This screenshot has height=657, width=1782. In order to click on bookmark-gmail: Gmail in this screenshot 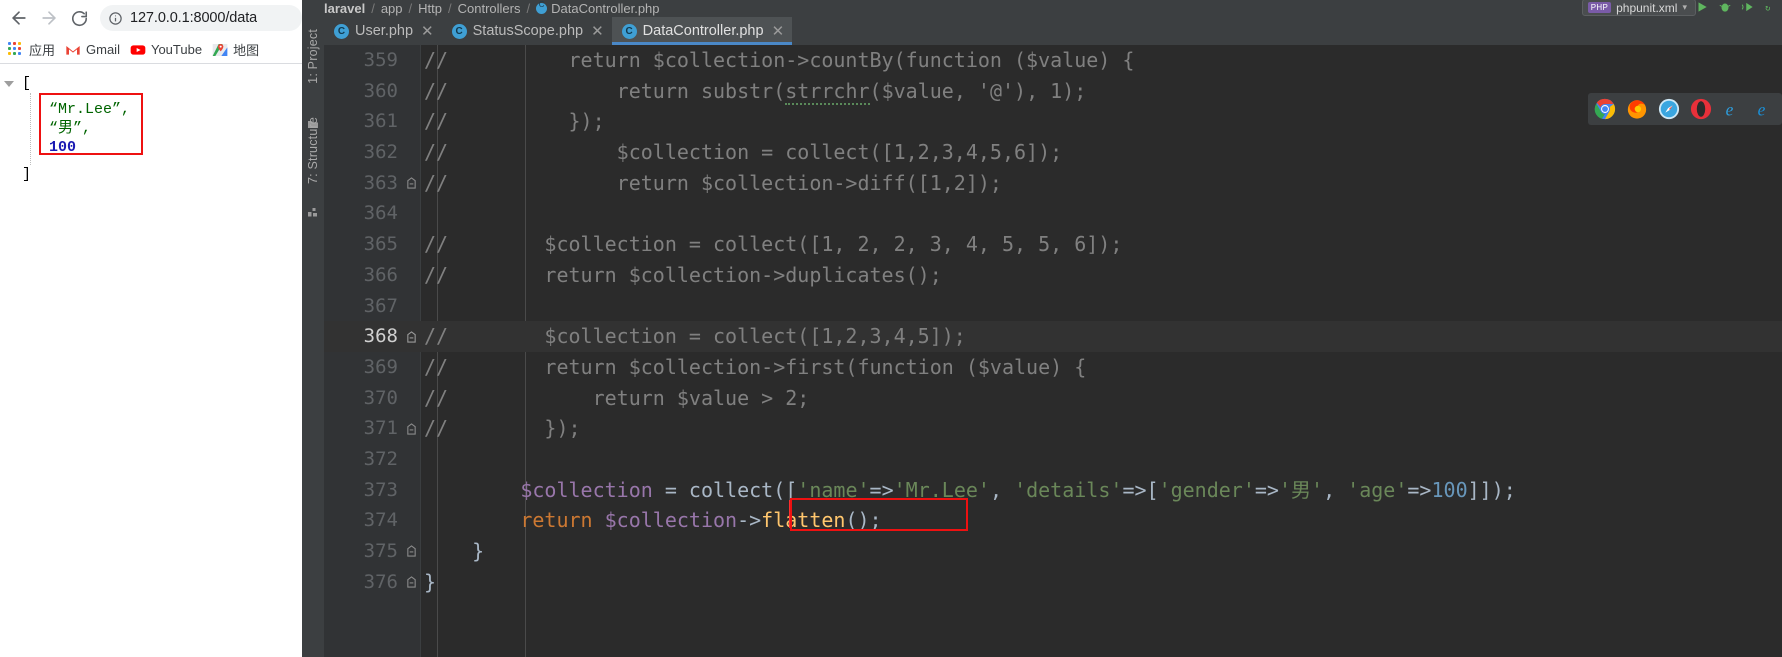, I will do `click(93, 50)`.